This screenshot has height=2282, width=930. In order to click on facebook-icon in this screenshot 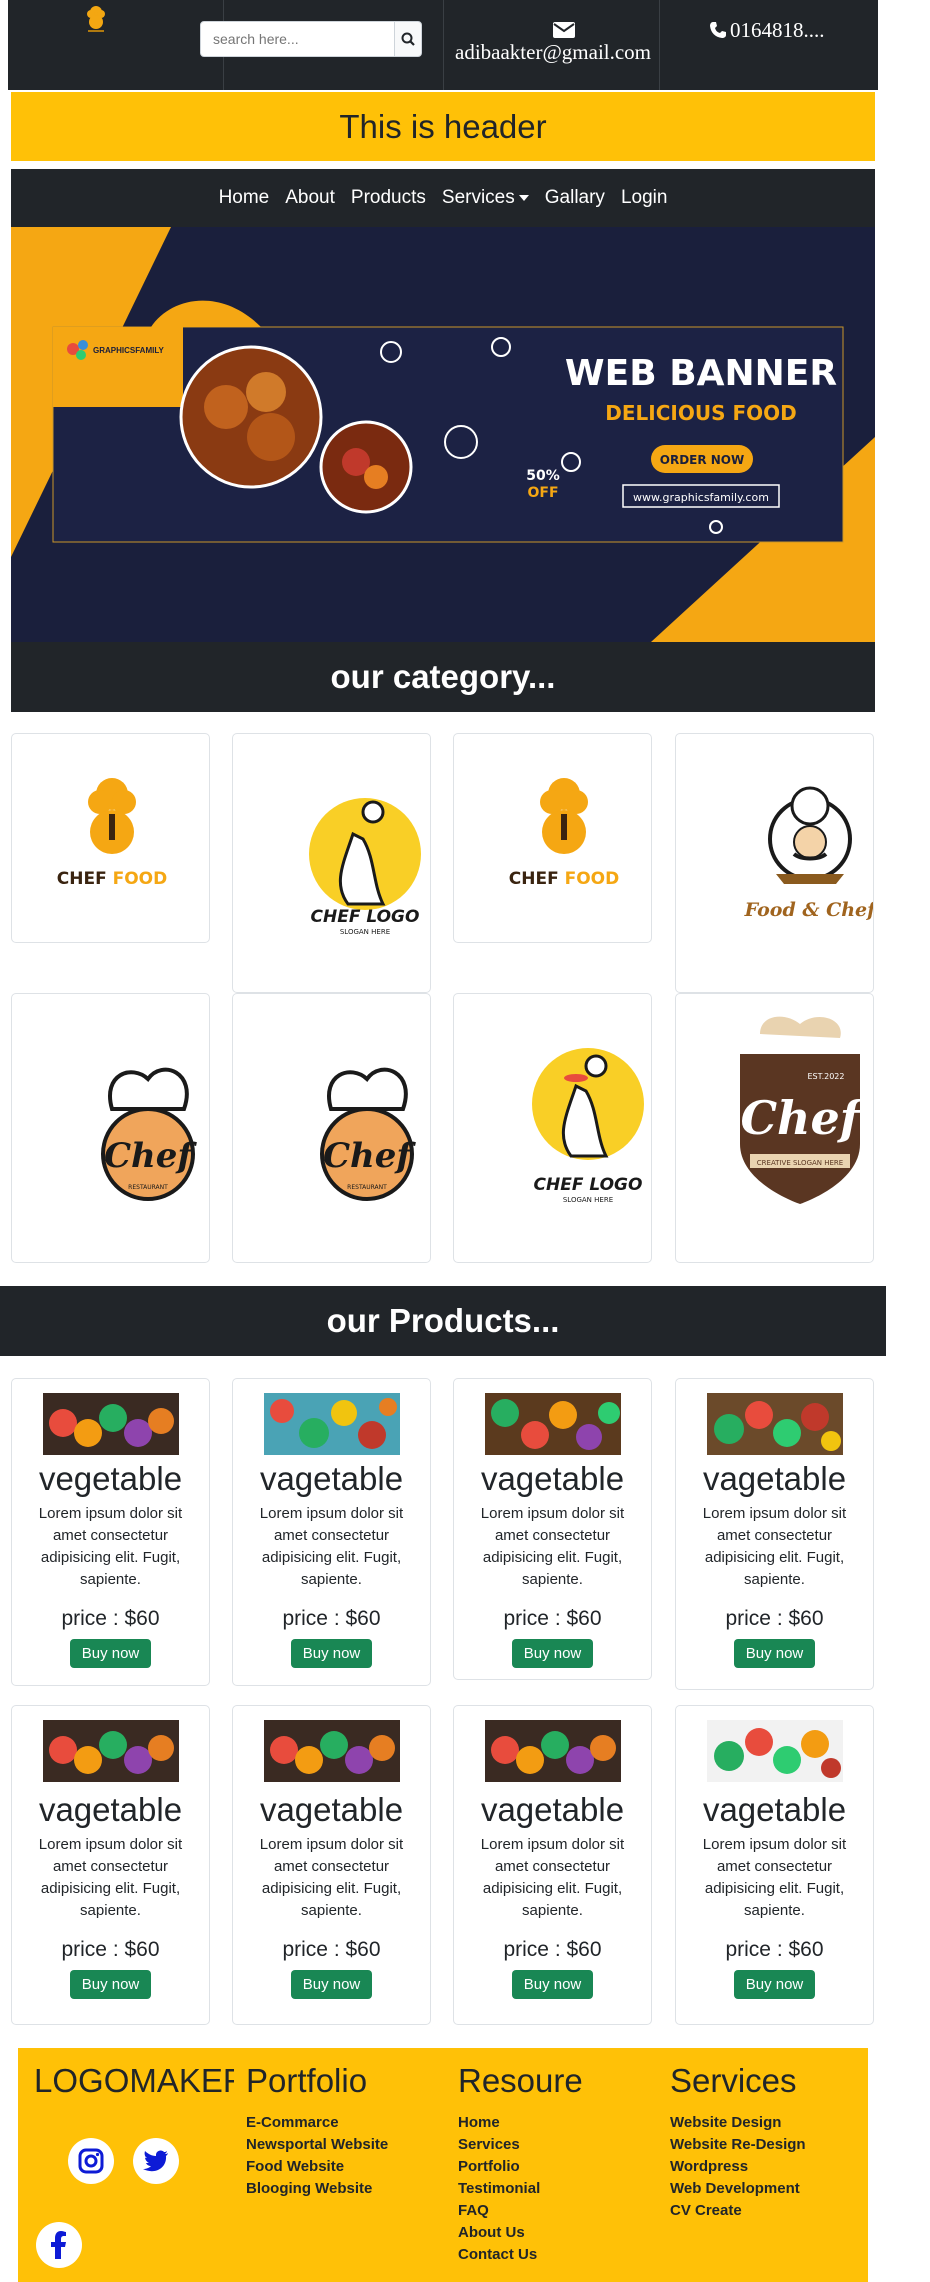, I will do `click(58, 2245)`.